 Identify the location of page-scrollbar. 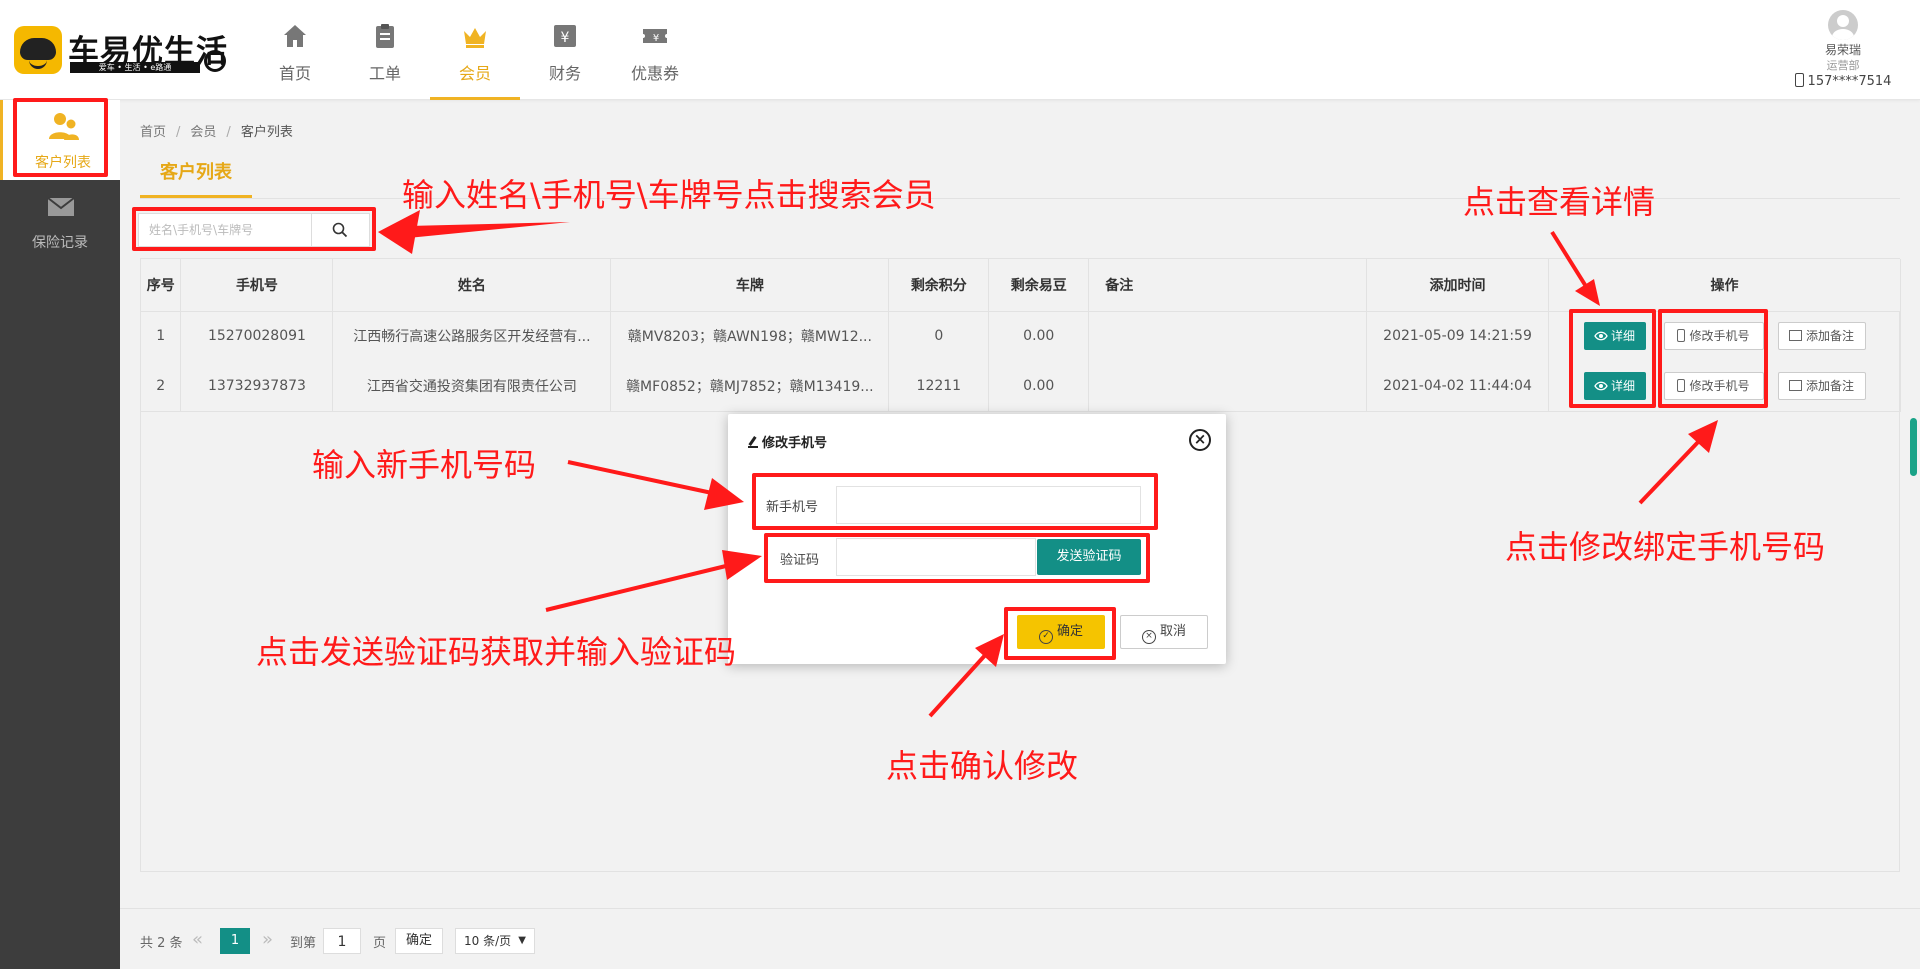
(1913, 447).